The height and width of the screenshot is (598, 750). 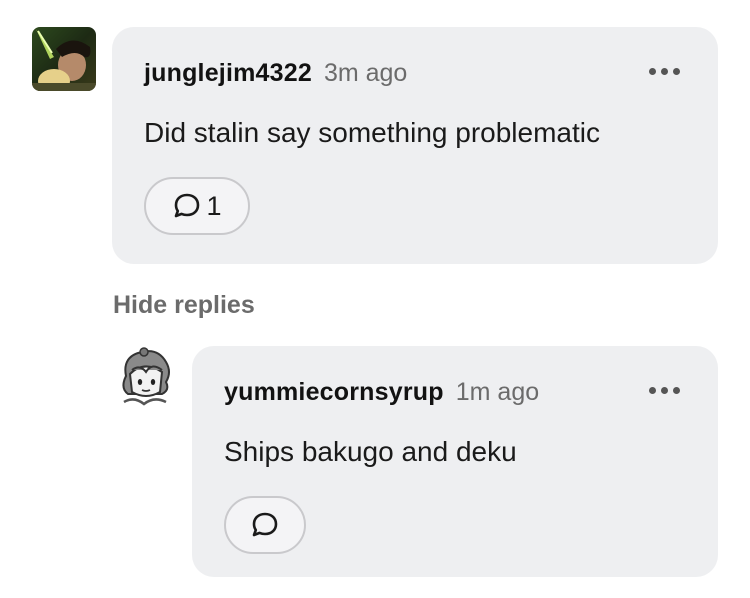 I want to click on reply-button: 1, so click(x=197, y=206).